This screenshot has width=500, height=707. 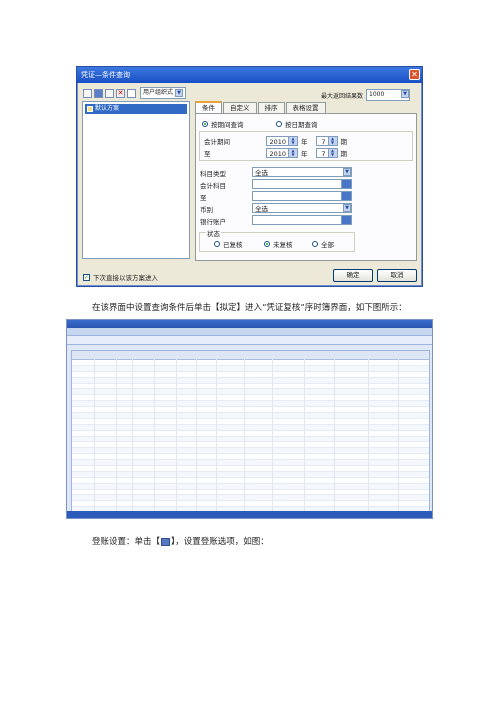 I want to click on save-as-icon, so click(x=109, y=93).